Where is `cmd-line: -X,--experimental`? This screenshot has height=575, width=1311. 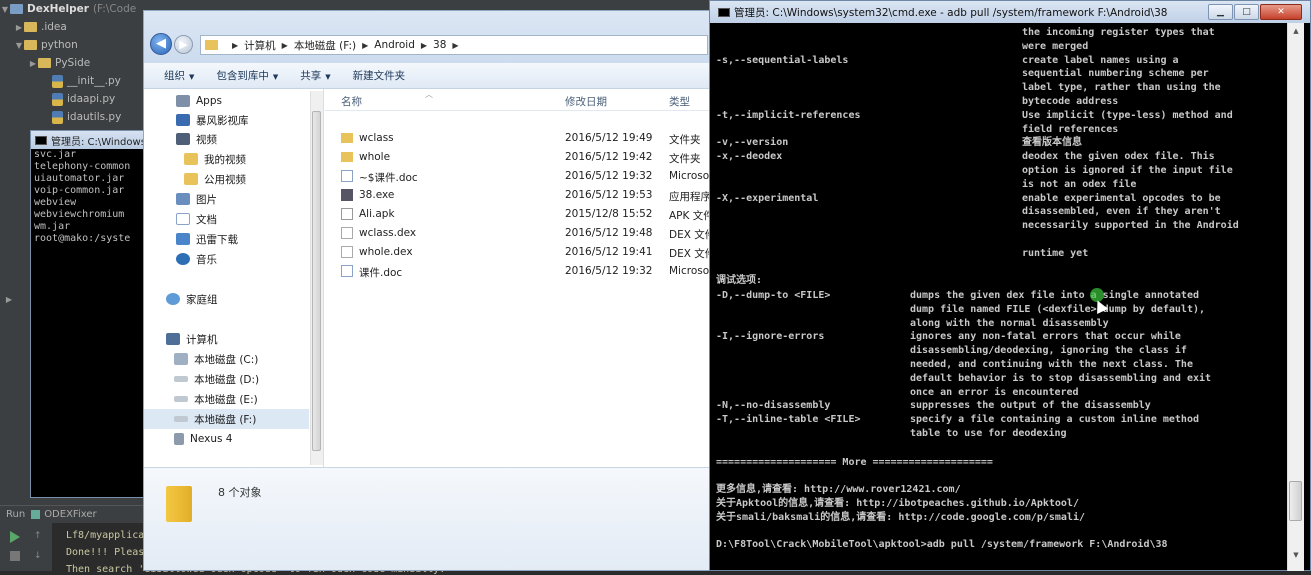
cmd-line: -X,--experimental is located at coordinates (767, 198).